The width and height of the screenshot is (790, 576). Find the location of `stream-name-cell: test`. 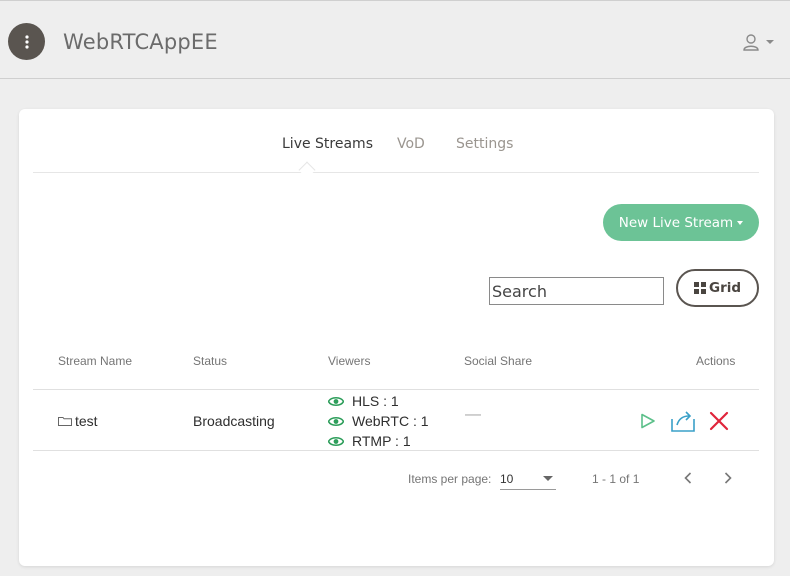

stream-name-cell: test is located at coordinates (78, 421).